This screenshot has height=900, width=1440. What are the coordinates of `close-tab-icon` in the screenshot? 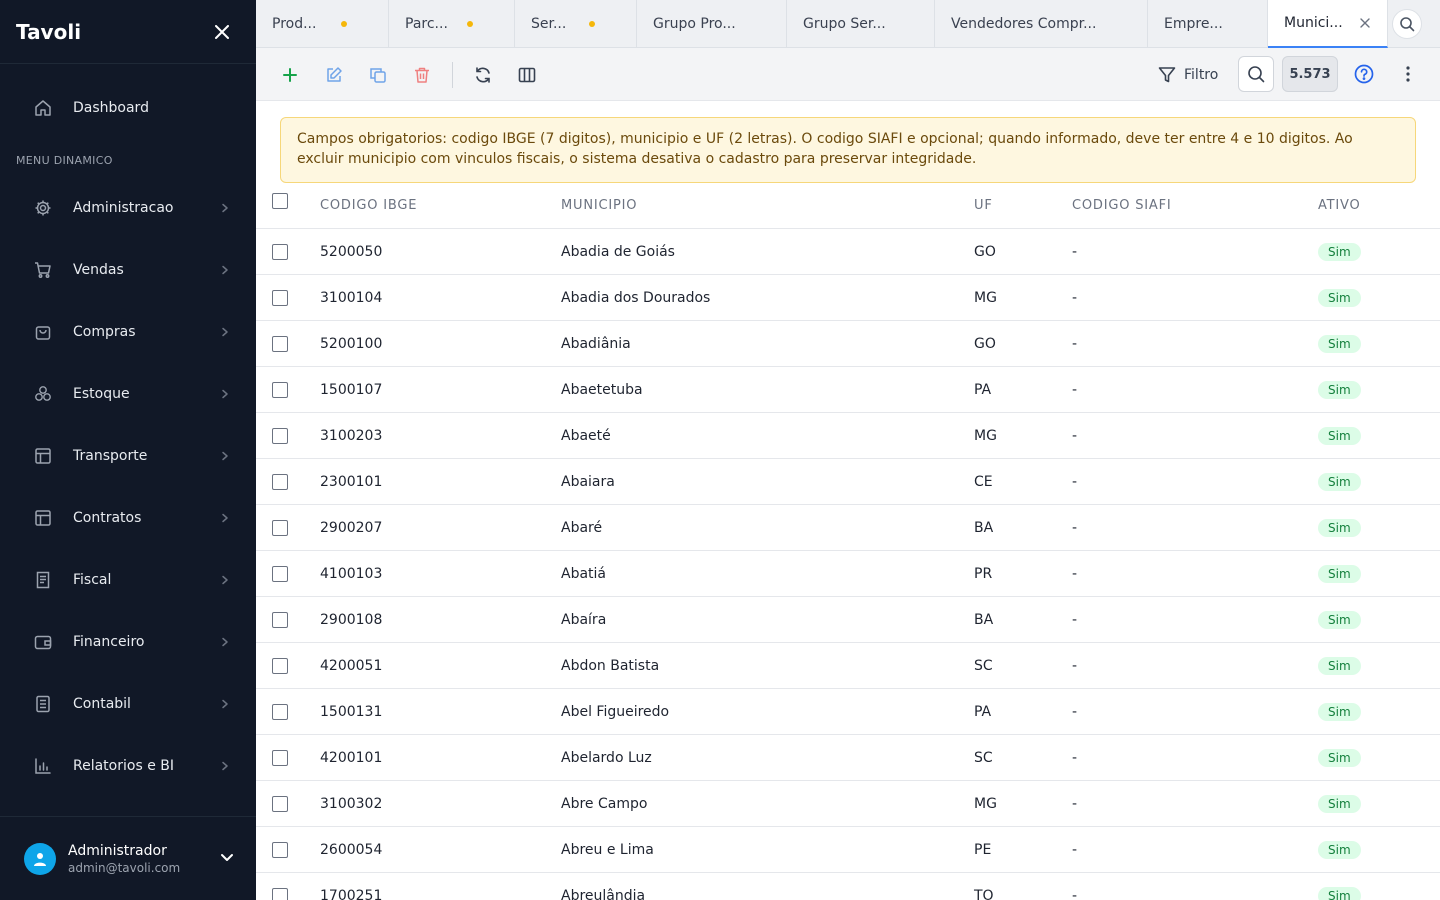 It's located at (1365, 23).